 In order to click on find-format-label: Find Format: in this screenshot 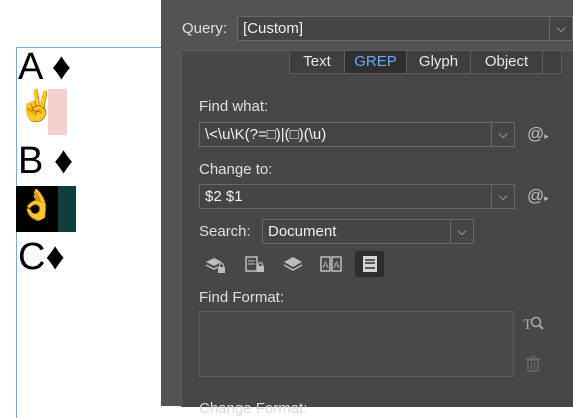, I will do `click(242, 297)`.